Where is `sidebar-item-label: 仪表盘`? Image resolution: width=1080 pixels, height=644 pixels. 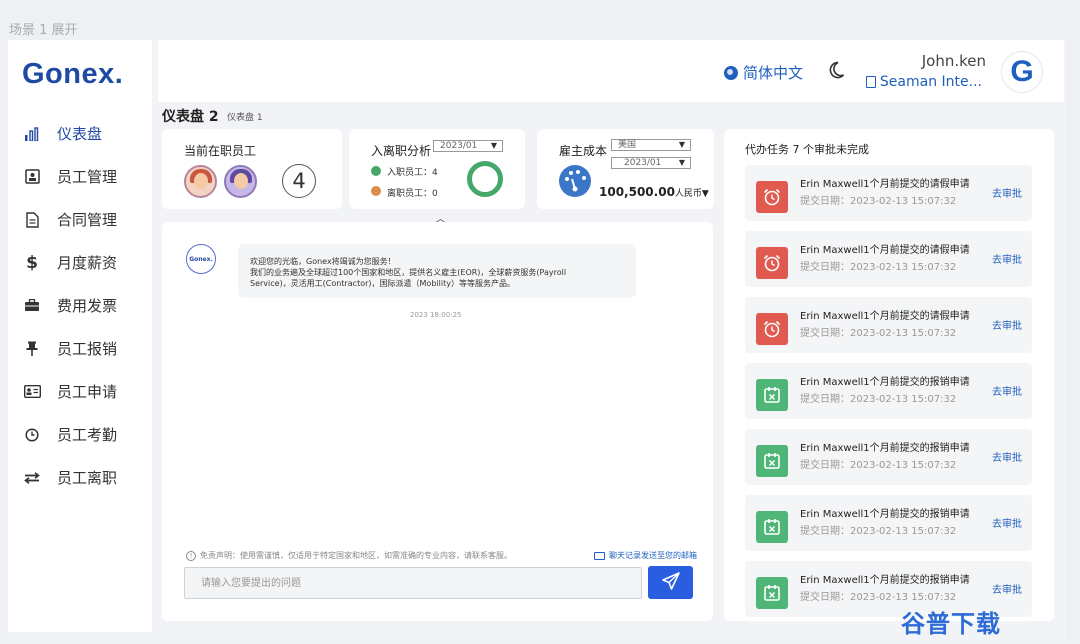 sidebar-item-label: 仪表盘 is located at coordinates (80, 134).